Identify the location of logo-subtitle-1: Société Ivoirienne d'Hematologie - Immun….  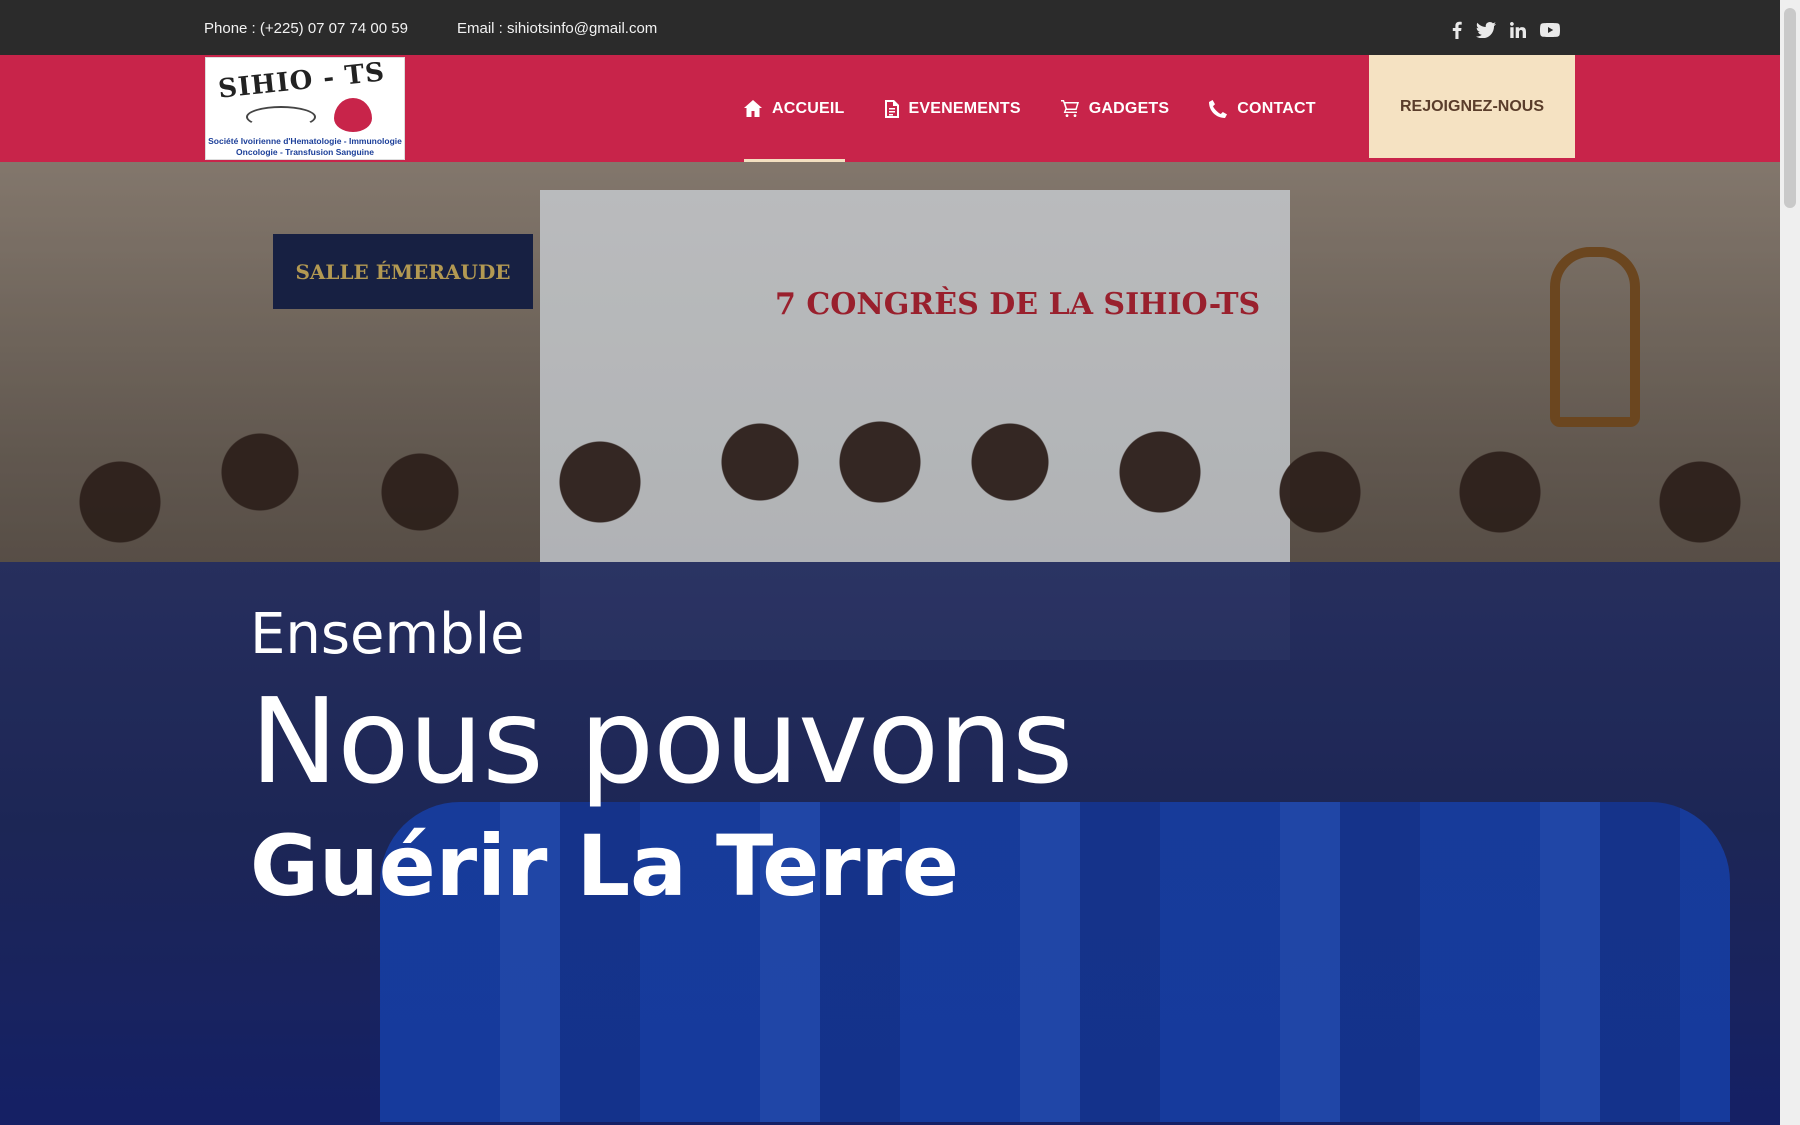
(305, 141).